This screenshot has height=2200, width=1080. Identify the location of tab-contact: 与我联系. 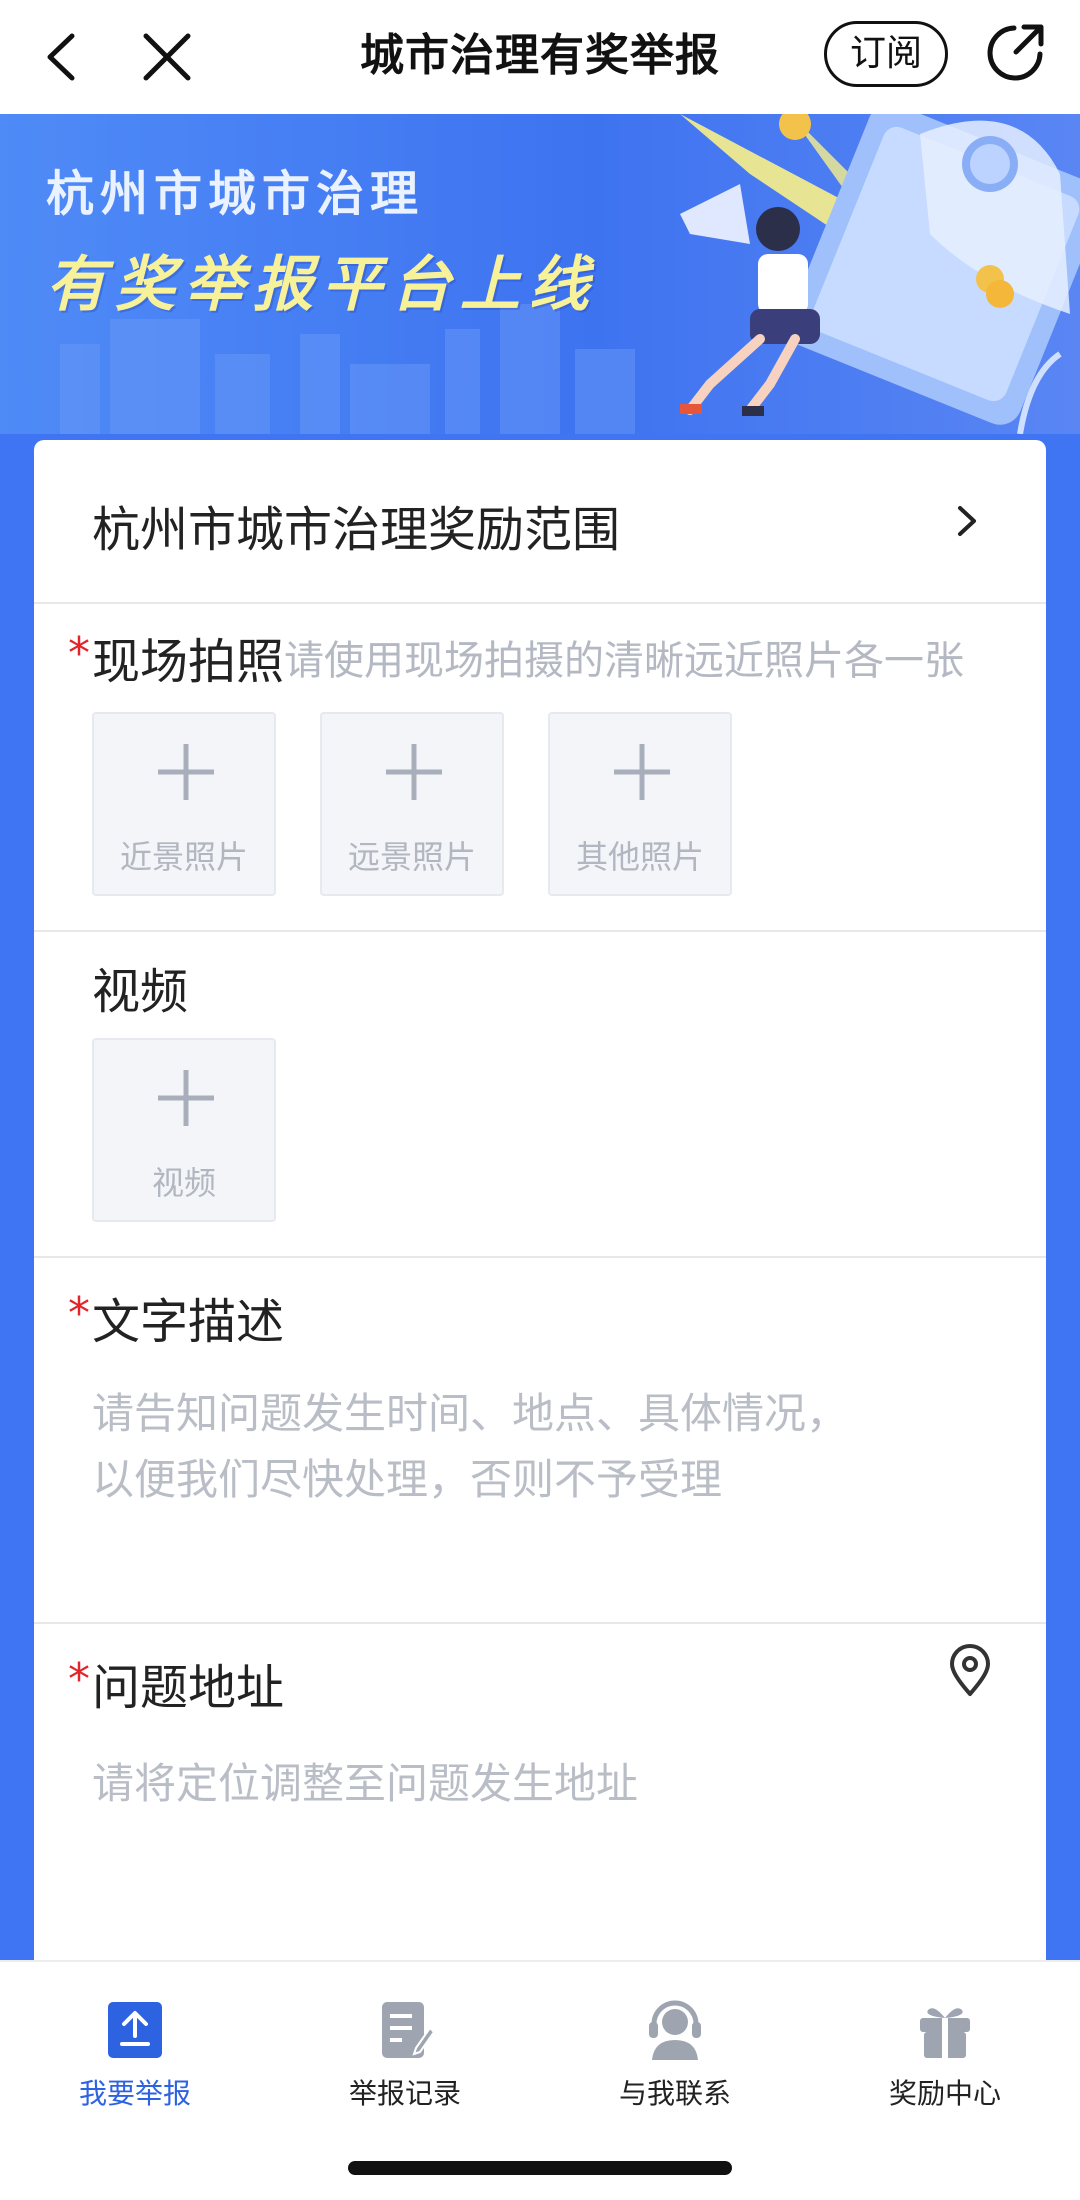
(675, 2051).